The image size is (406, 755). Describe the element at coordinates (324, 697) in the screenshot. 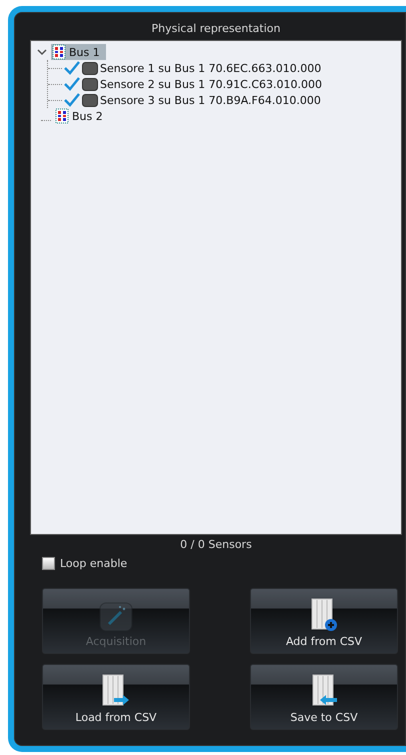

I see `action-button: Save to CSV` at that location.